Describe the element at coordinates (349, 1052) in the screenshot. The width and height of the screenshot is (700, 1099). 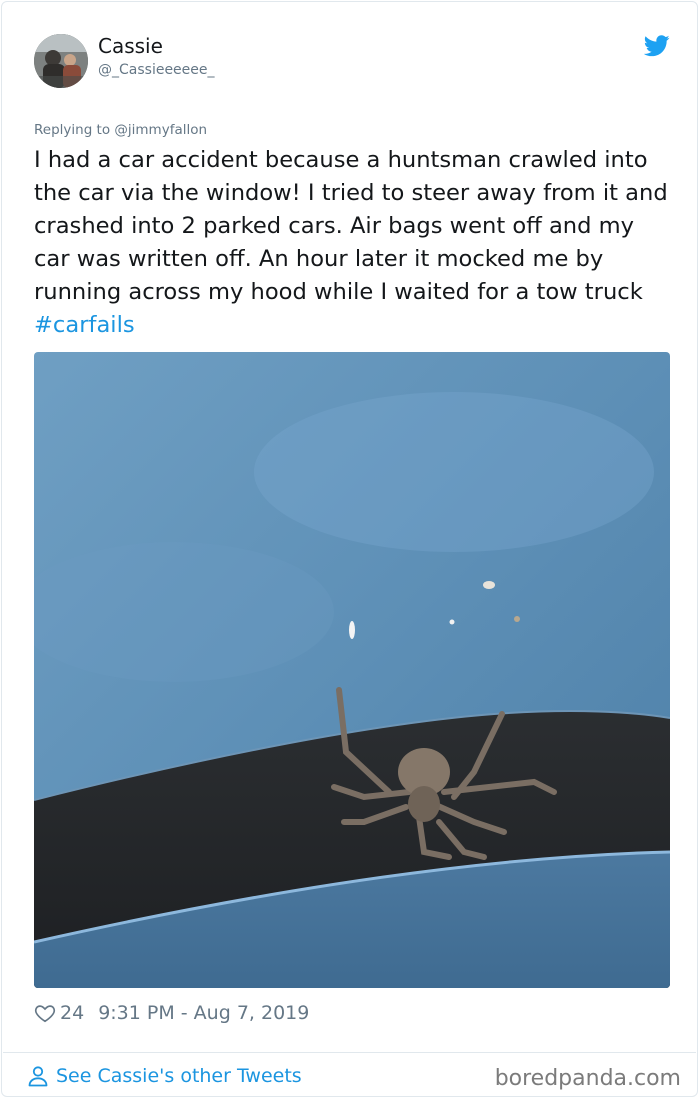
I see `divider` at that location.